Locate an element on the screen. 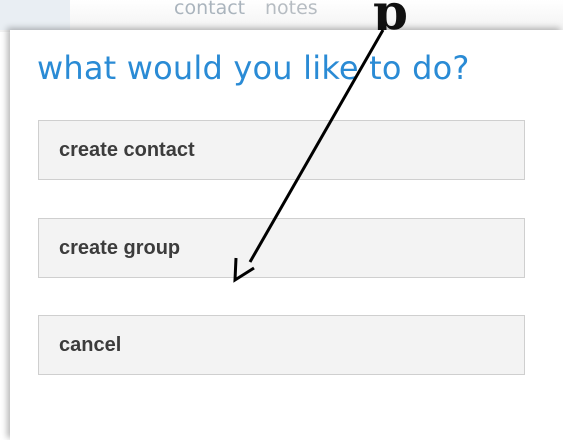 The height and width of the screenshot is (440, 563). cancel-button: cancel is located at coordinates (281, 345).